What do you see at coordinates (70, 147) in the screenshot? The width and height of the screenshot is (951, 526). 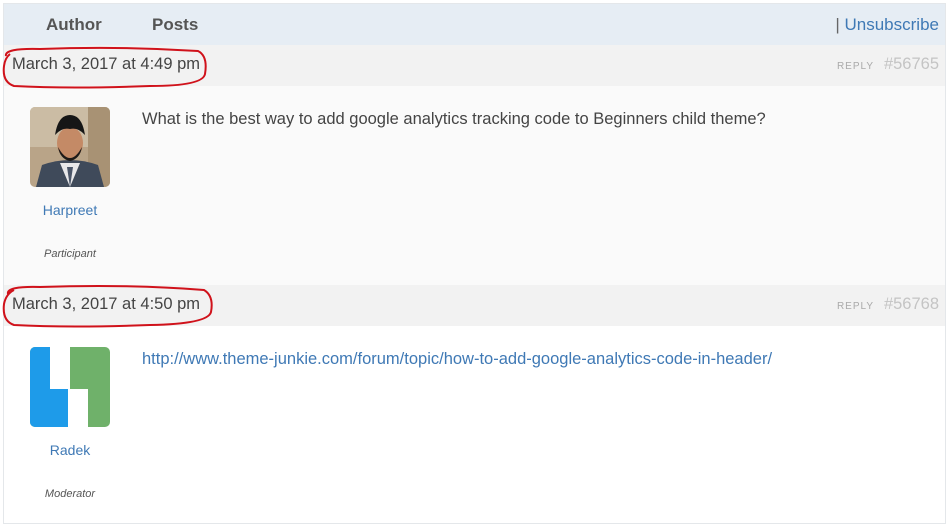 I see `user-photo-avatar-icon` at bounding box center [70, 147].